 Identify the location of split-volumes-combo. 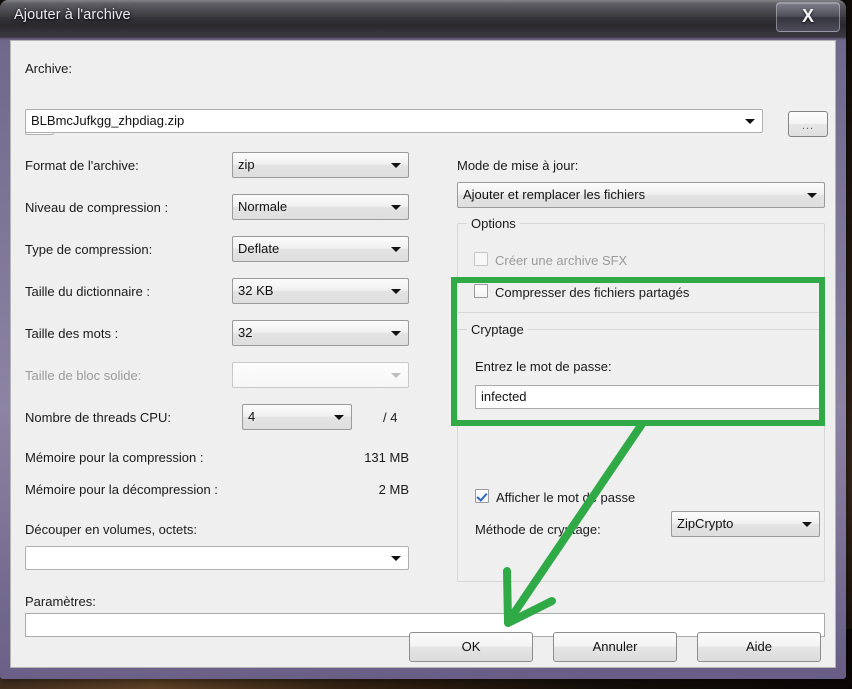
(217, 558).